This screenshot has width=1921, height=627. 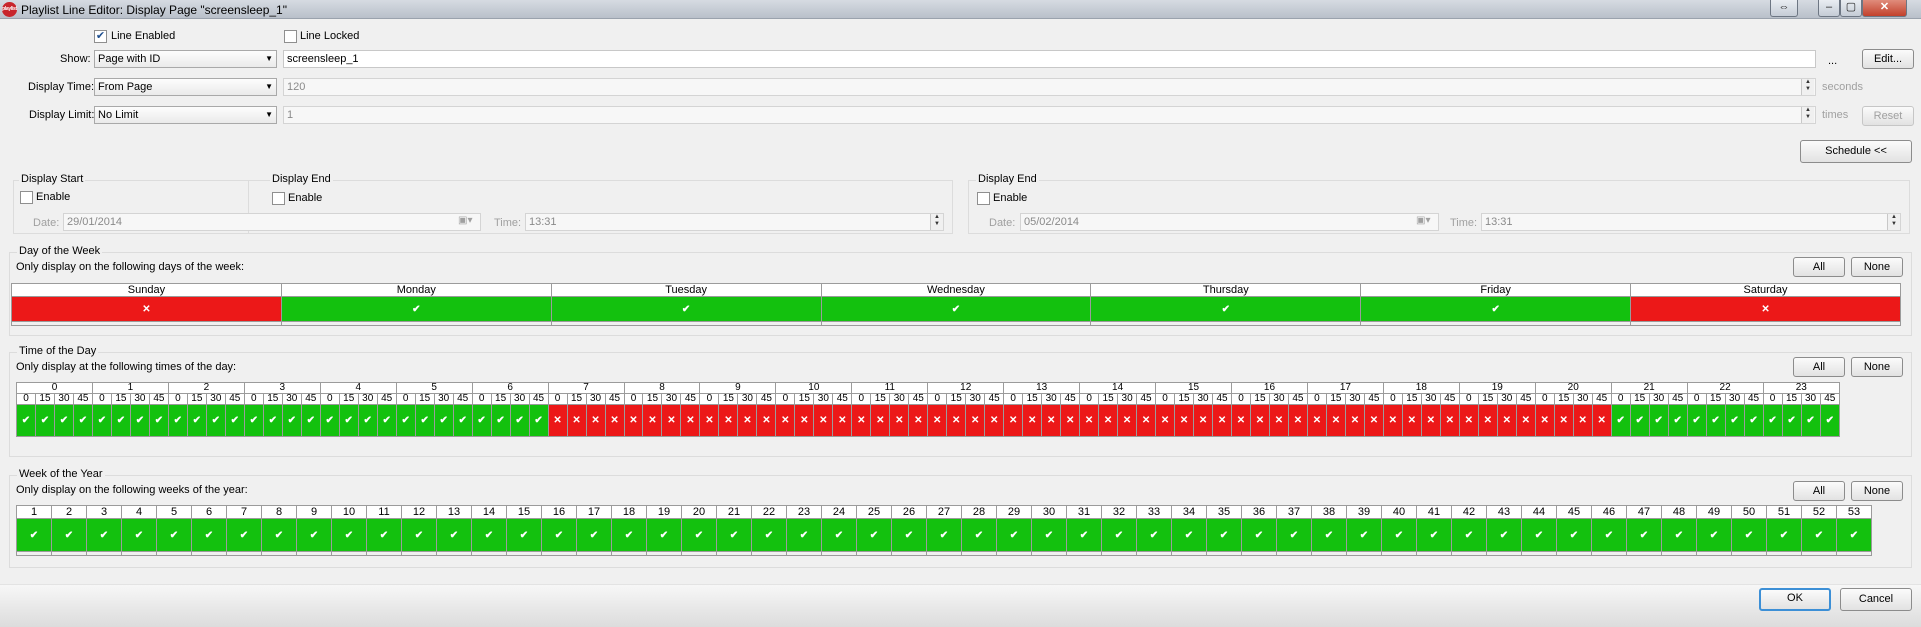 I want to click on display-limit-select: No Limit ▼, so click(x=185, y=115).